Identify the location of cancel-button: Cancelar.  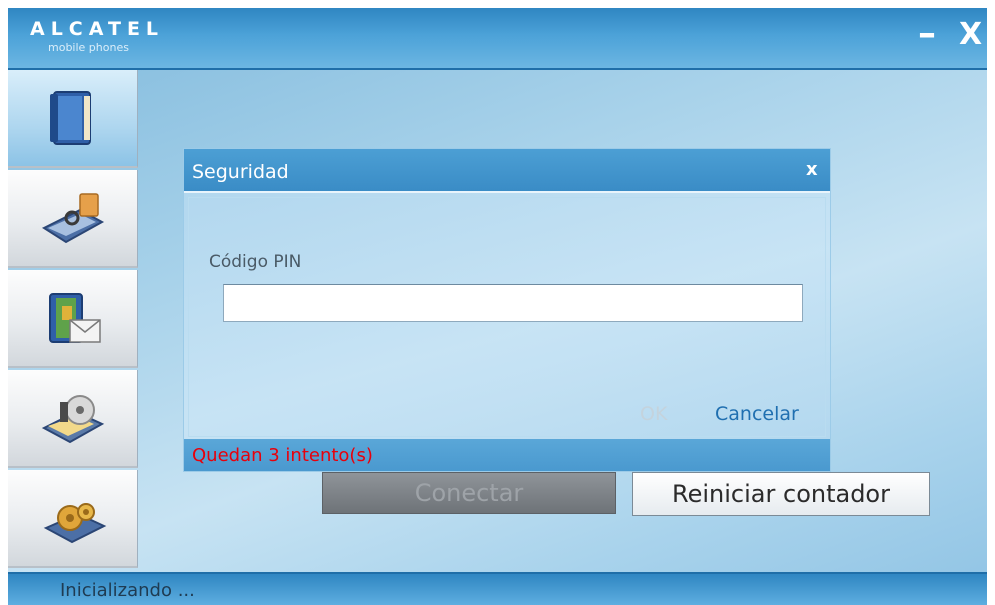
(757, 414).